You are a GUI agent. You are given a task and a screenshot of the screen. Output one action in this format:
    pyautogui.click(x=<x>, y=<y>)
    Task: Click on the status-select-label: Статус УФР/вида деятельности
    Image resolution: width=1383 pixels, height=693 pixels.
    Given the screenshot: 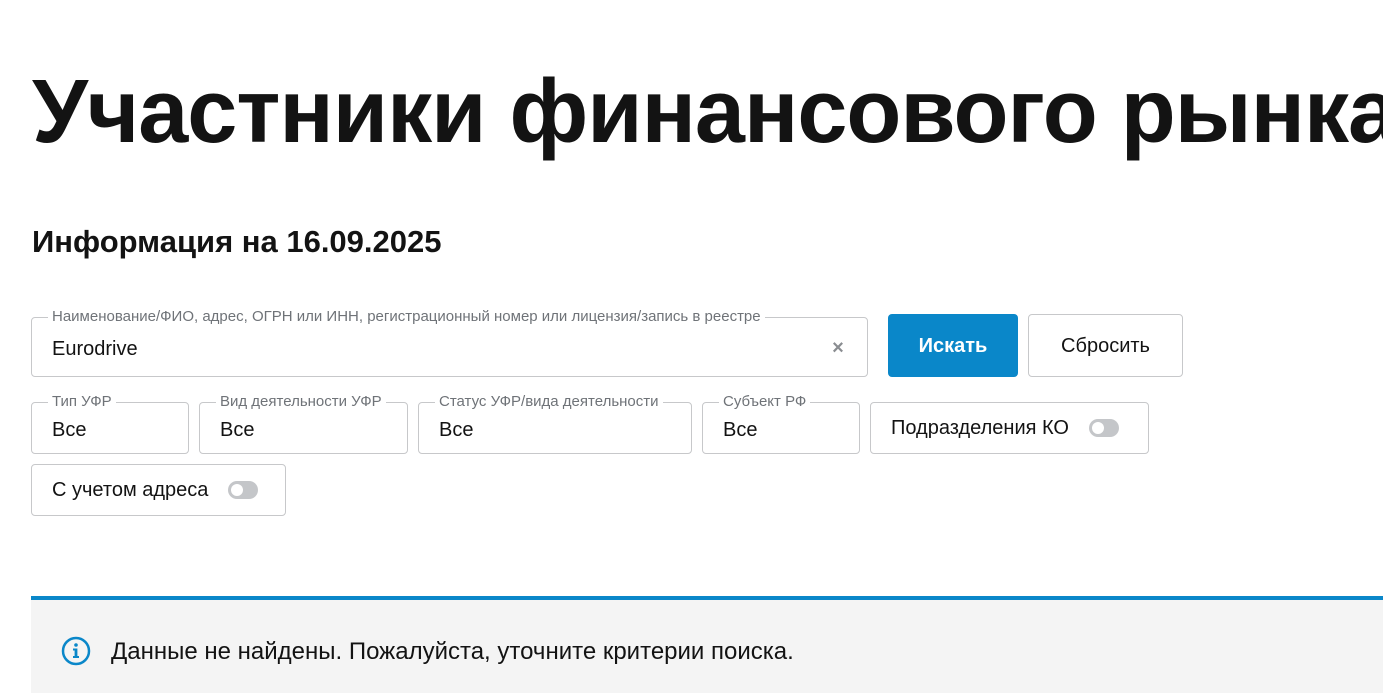 What is the action you would take?
    pyautogui.click(x=549, y=402)
    